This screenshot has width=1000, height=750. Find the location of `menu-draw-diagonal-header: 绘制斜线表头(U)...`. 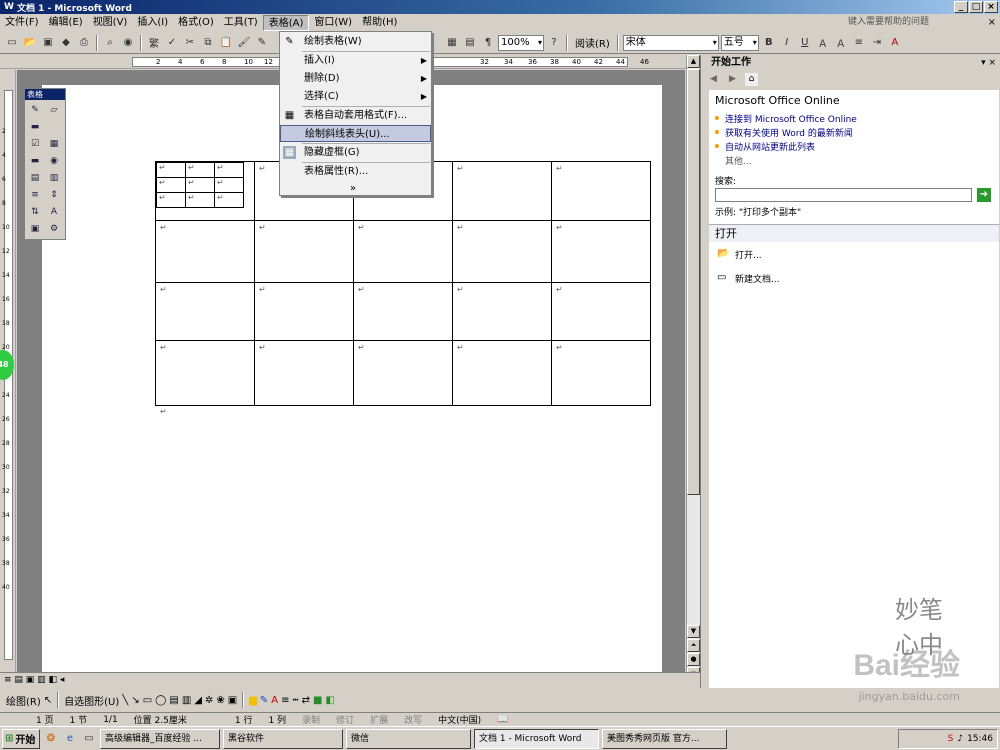

menu-draw-diagonal-header: 绘制斜线表头(U)... is located at coordinates (355, 133).